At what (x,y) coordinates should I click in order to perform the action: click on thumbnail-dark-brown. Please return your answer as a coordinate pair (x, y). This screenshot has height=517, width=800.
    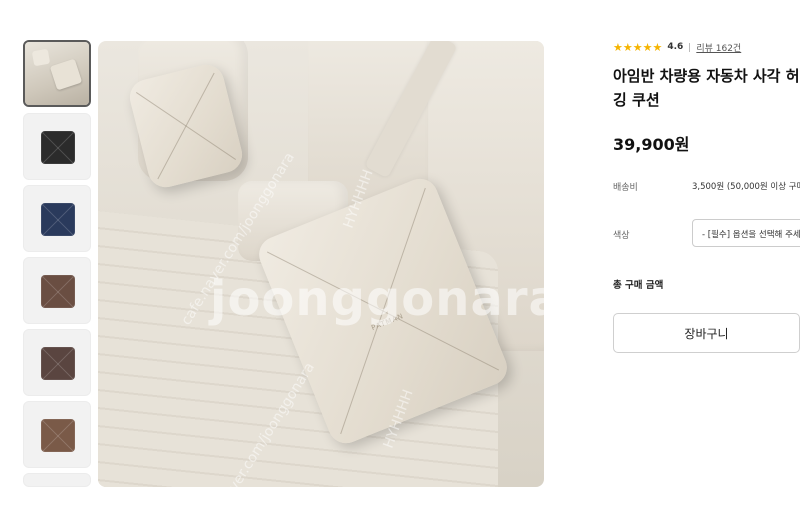
    Looking at the image, I should click on (57, 362).